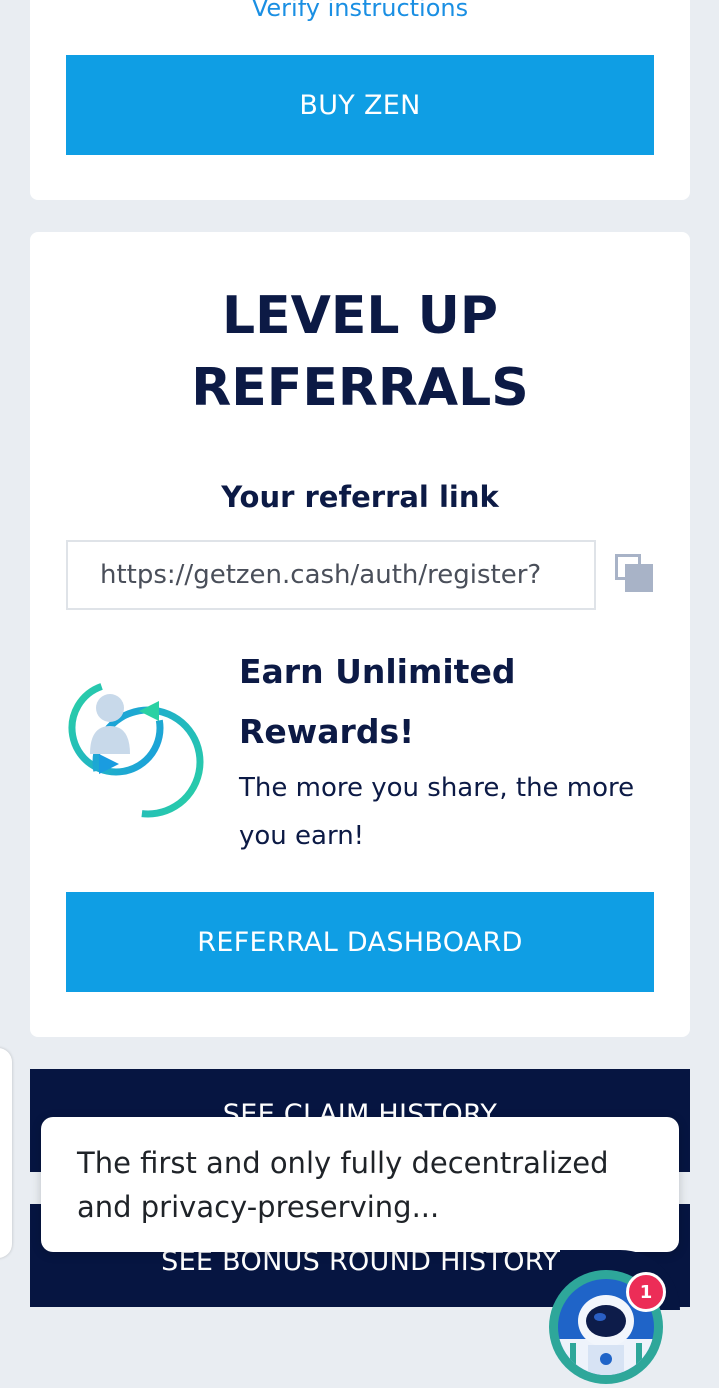 This screenshot has width=719, height=1388. What do you see at coordinates (321, 575) in the screenshot?
I see `referral-link-value: https://getzen.cash/auth/register?` at bounding box center [321, 575].